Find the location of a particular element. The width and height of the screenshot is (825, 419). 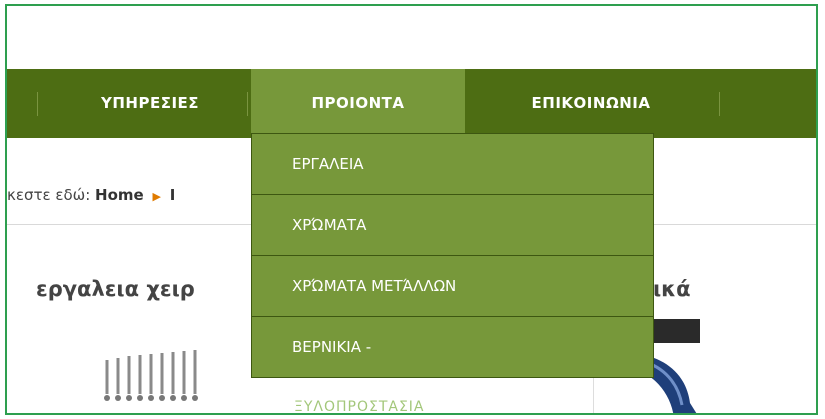

nav-item-products: ΠΡΟΙΟΝΤΑ is located at coordinates (358, 103).